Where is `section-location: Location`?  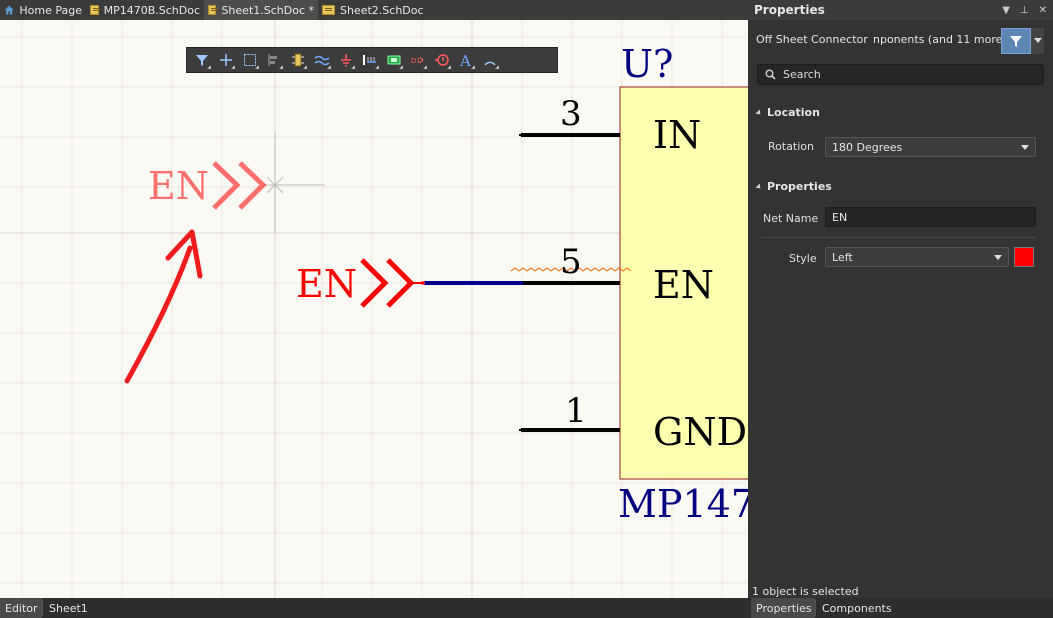 section-location: Location is located at coordinates (787, 112).